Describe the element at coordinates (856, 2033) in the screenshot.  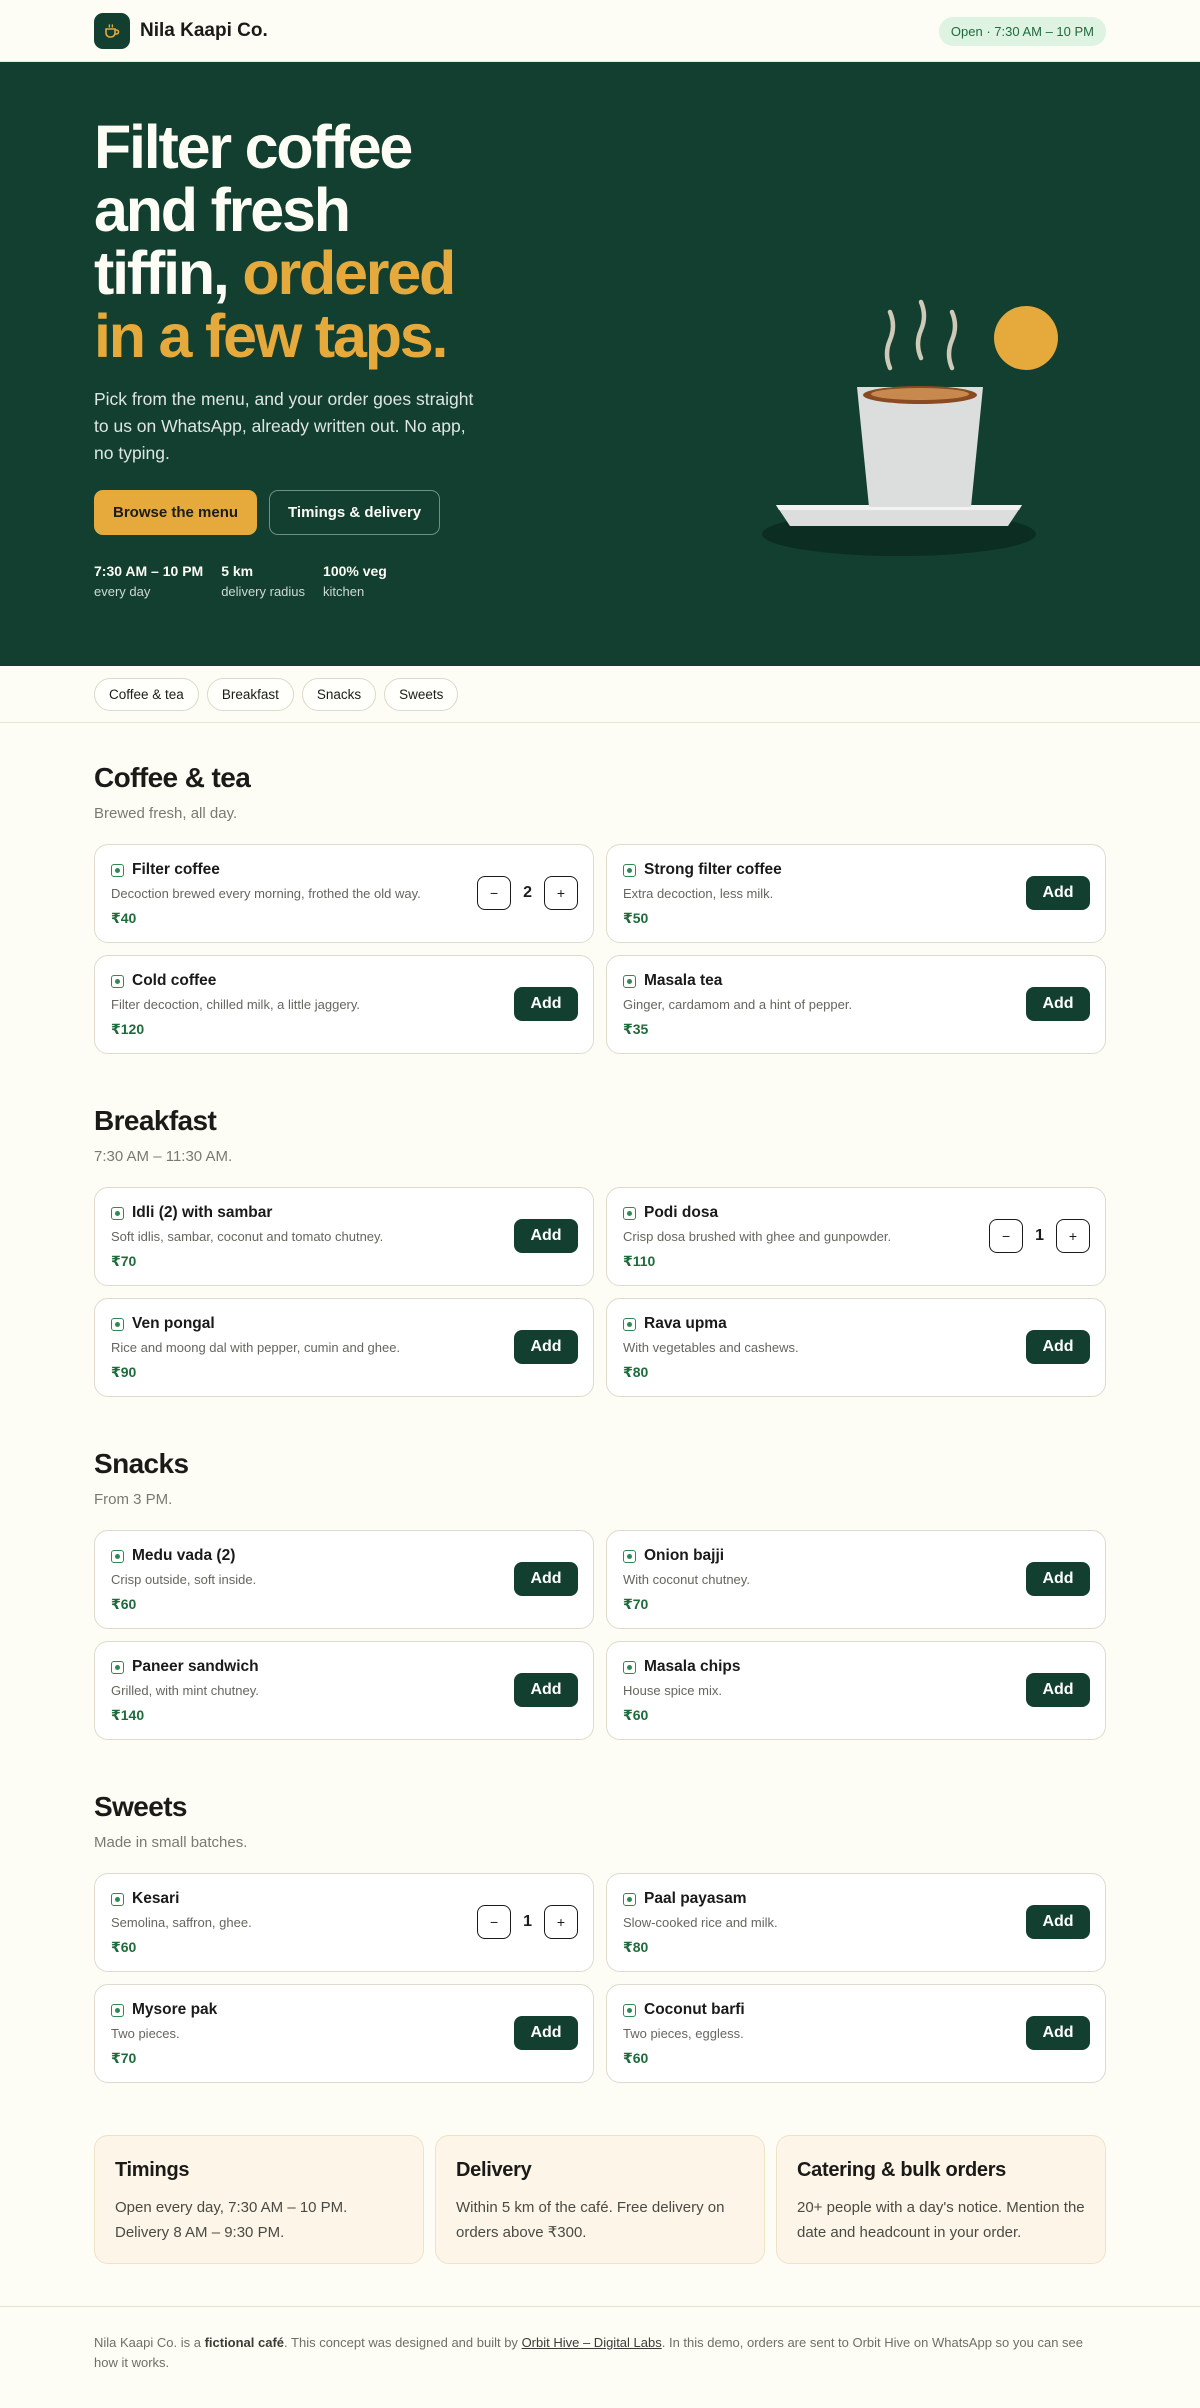
I see `menu-item-card: Coconut barfi Two pieces, eggless. ₹60 Add` at that location.